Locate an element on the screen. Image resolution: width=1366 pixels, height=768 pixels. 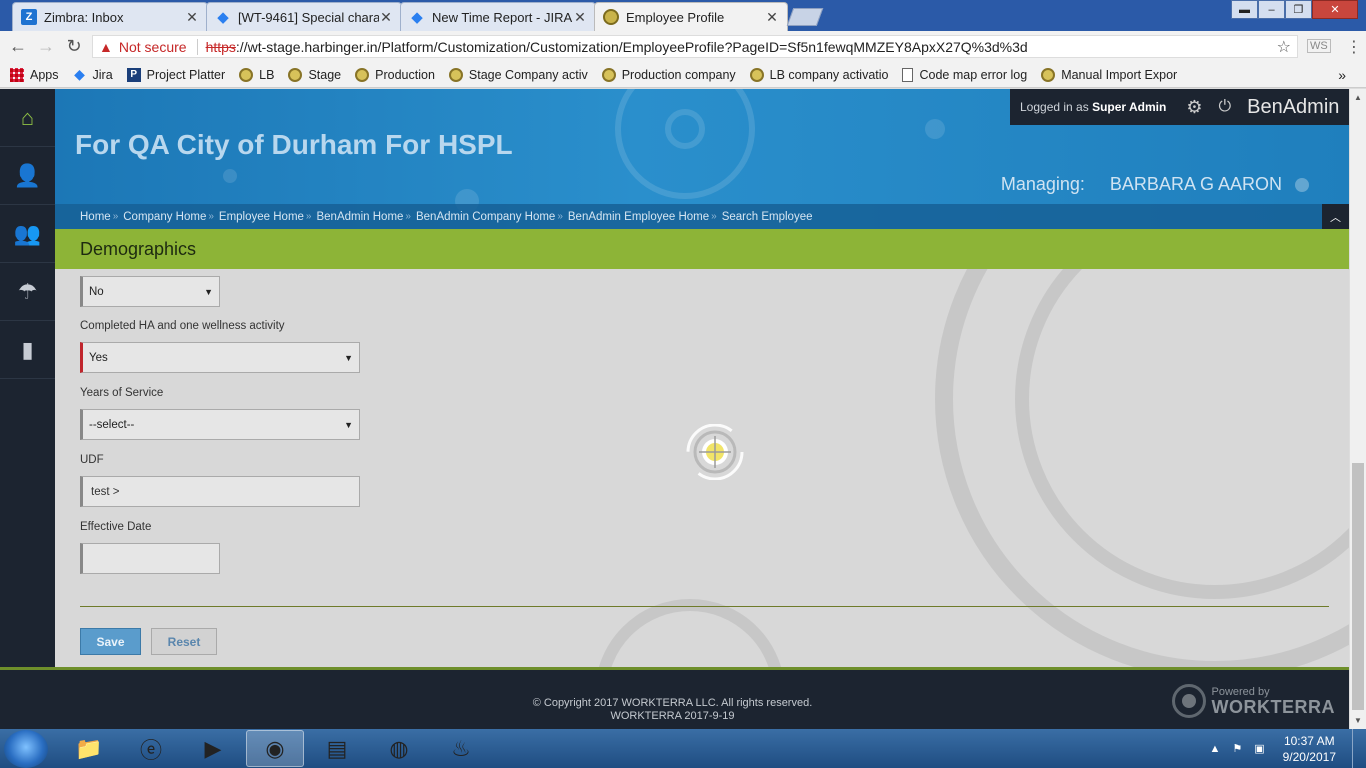
bookmark-manual-import: Manual Import Expor is located at coordinates (1109, 74).